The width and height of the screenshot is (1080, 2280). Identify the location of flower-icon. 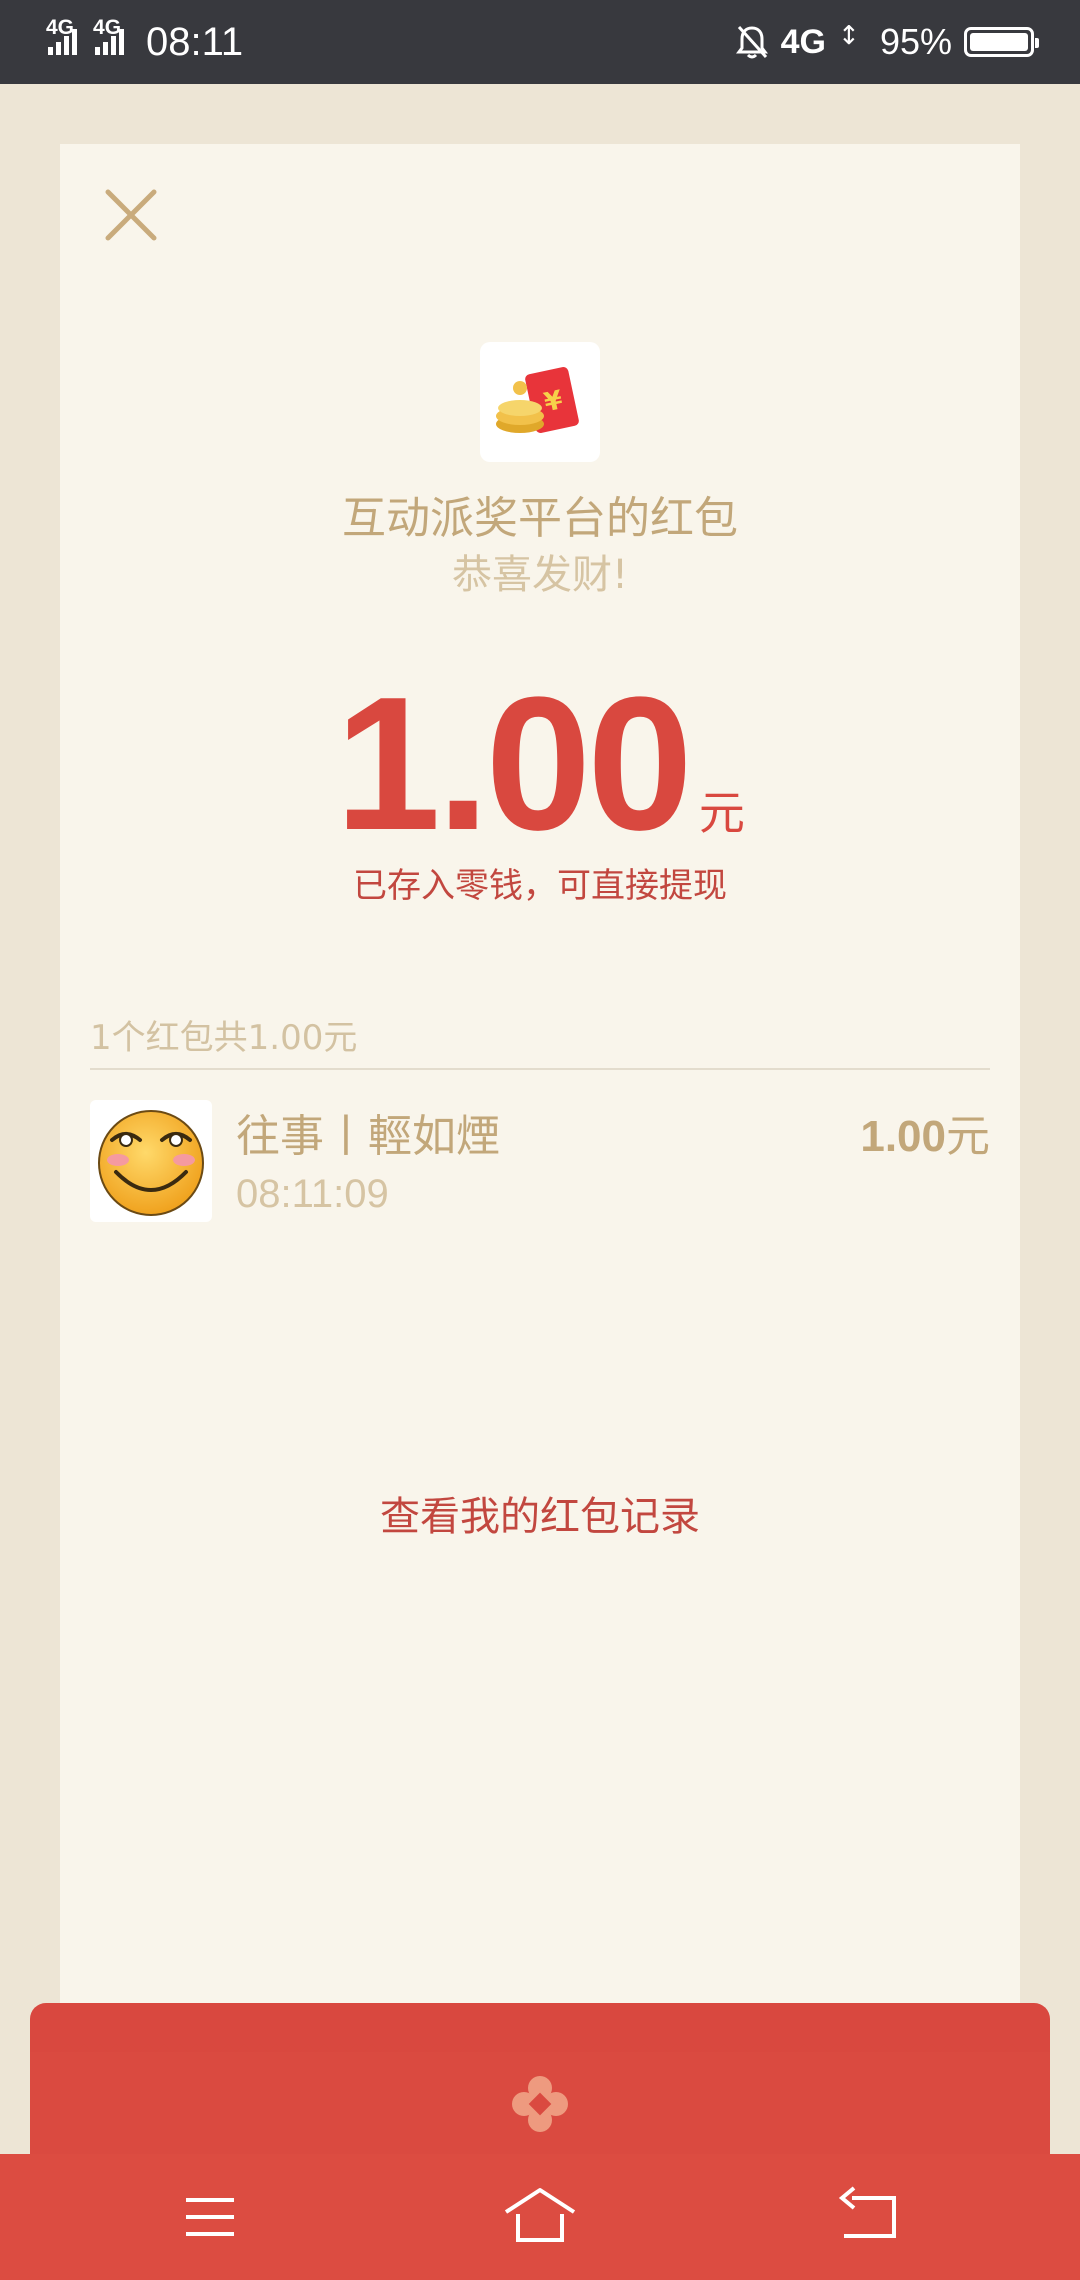
(540, 2104).